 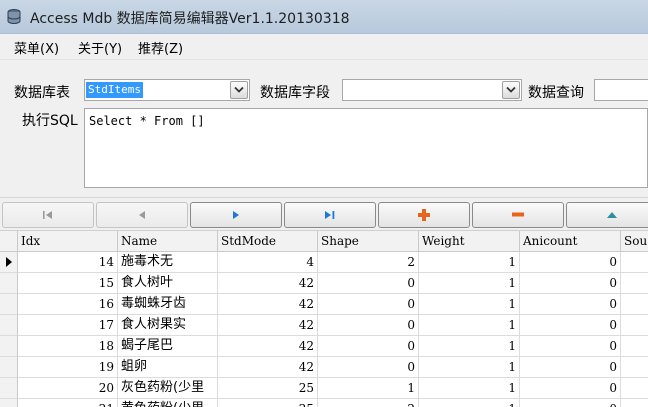 What do you see at coordinates (168, 367) in the screenshot?
I see `cell-name: 蛆卵` at bounding box center [168, 367].